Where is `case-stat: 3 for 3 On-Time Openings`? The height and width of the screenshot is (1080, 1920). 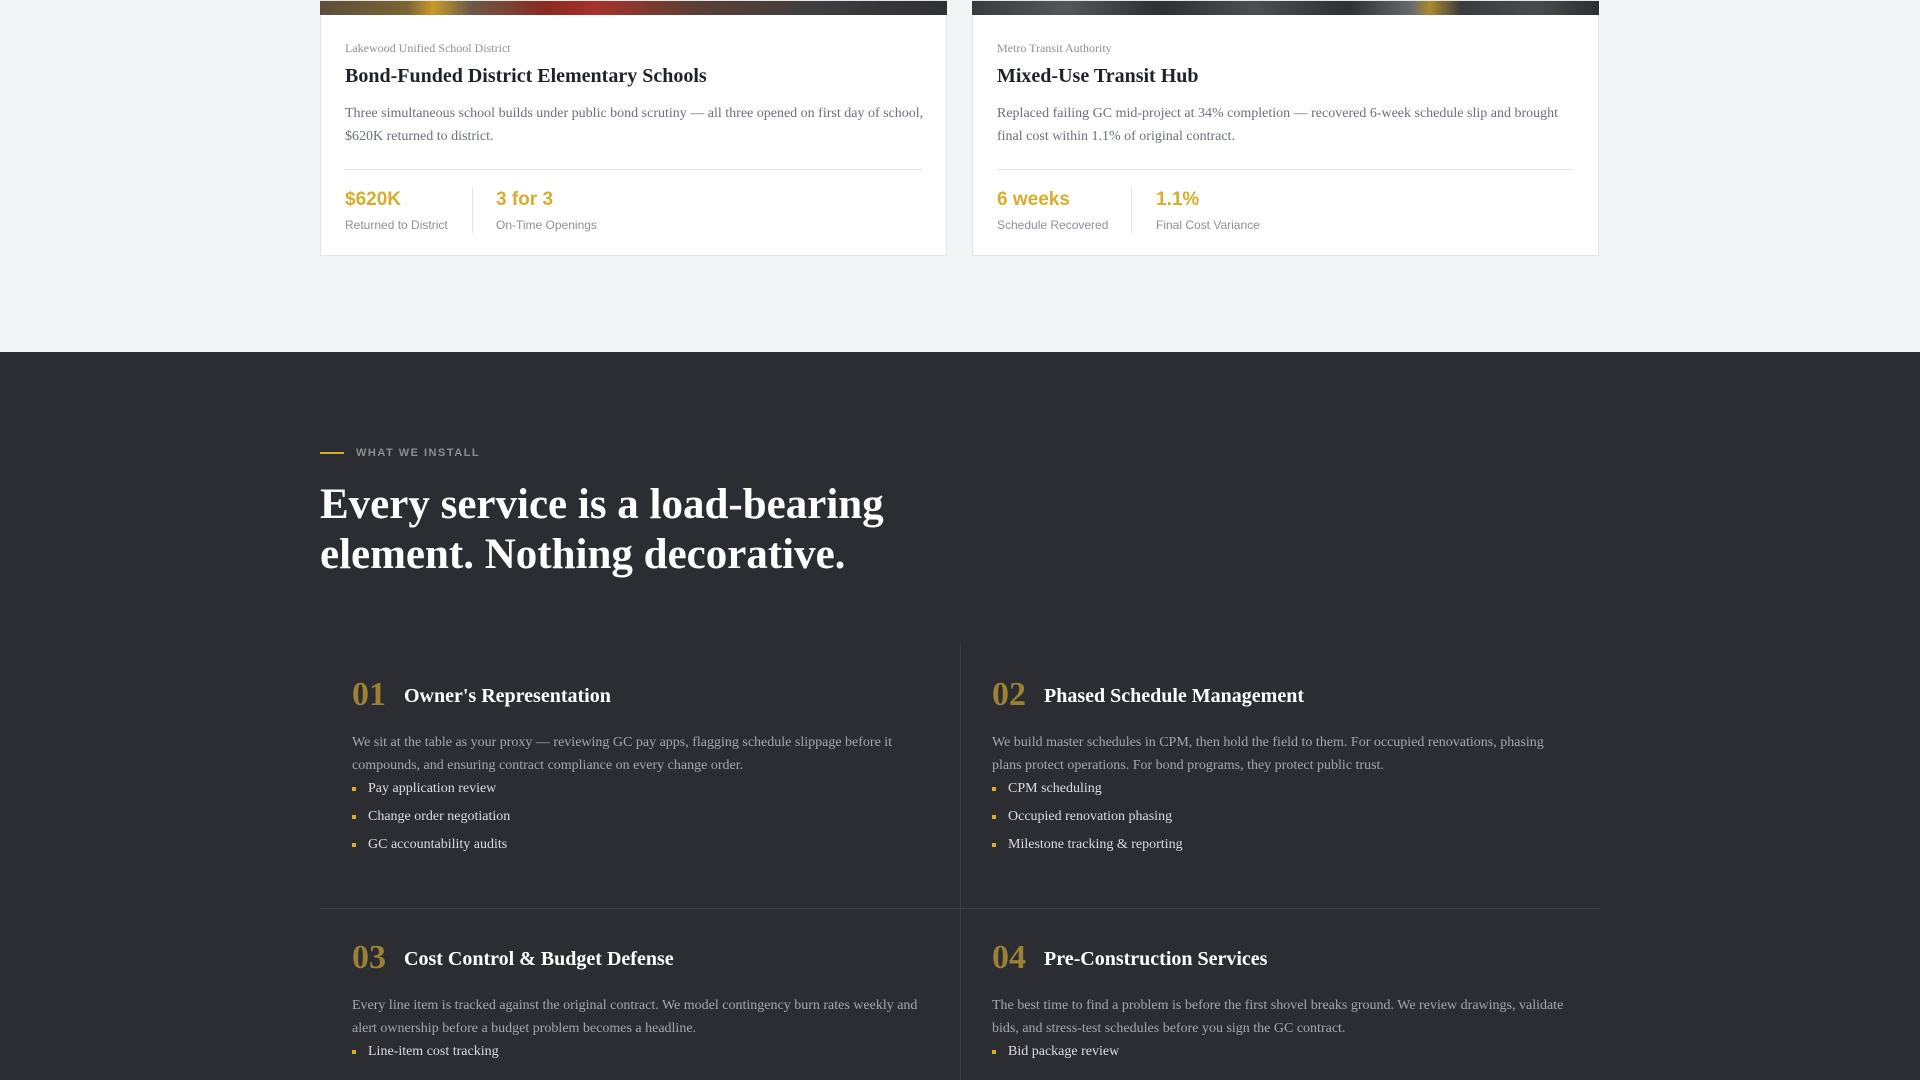 case-stat: 3 for 3 On-Time Openings is located at coordinates (546, 210).